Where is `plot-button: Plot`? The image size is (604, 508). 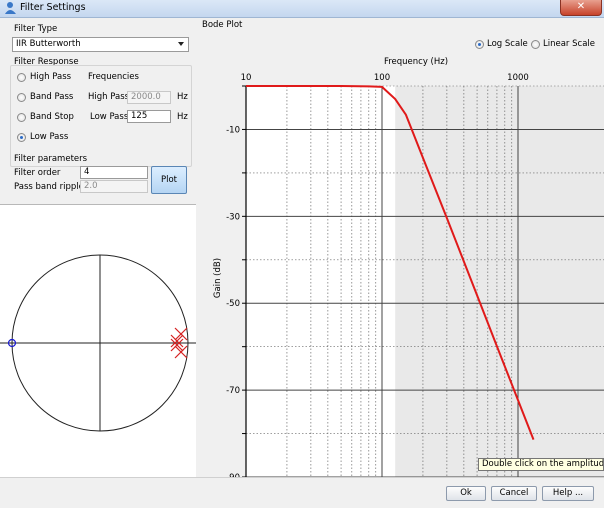 plot-button: Plot is located at coordinates (169, 180).